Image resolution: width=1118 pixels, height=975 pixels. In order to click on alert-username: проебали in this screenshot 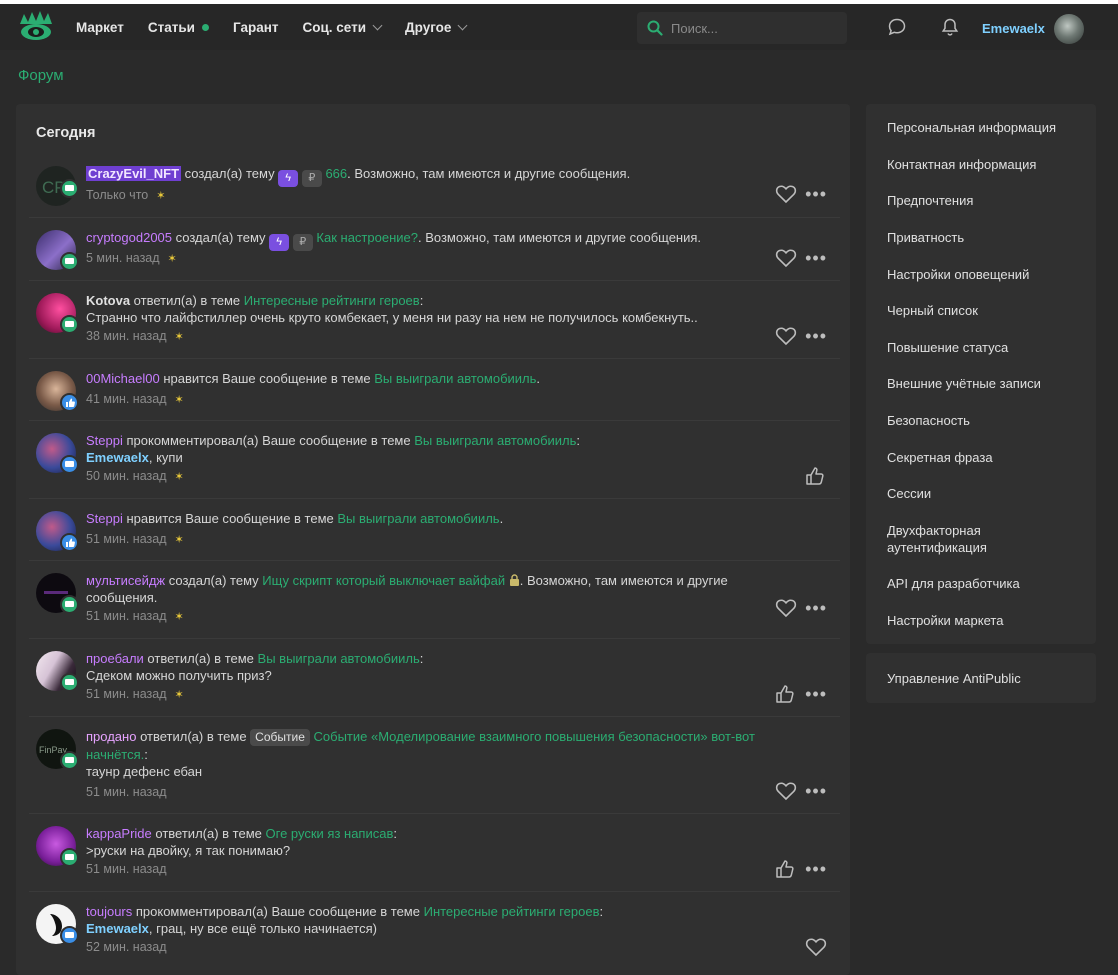, I will do `click(115, 658)`.